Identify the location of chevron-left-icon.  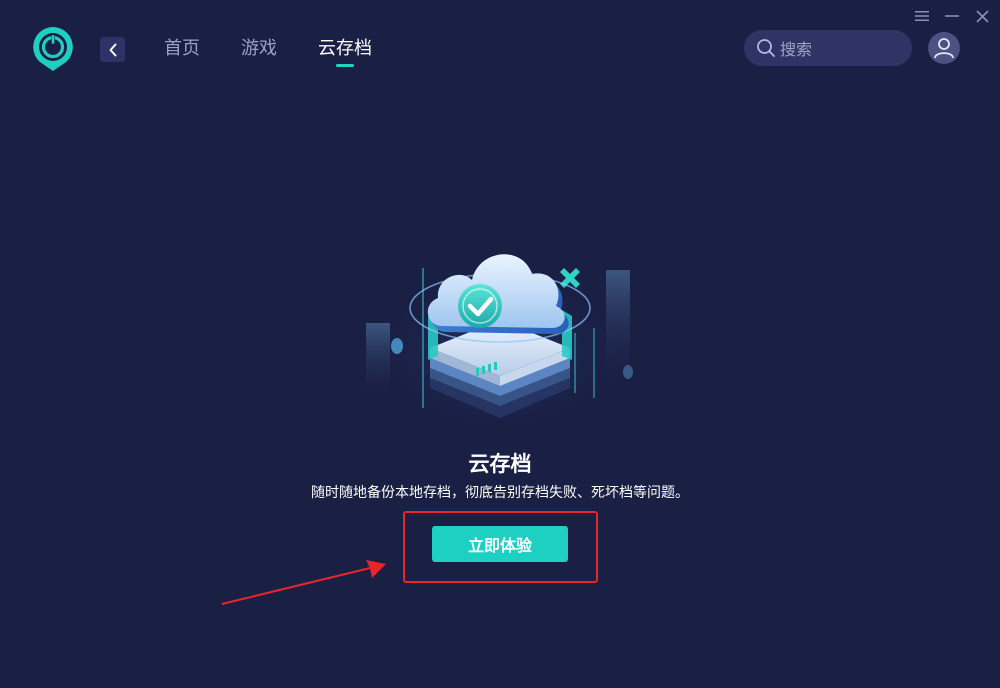
(112, 49).